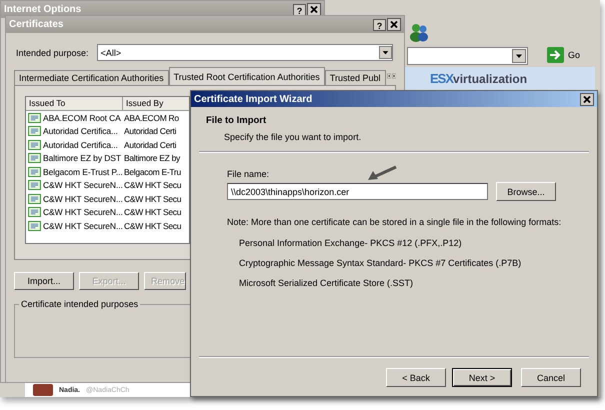  I want to click on note-text: Note: More than one certificate can be stored in a single file in the following formats:, so click(394, 222).